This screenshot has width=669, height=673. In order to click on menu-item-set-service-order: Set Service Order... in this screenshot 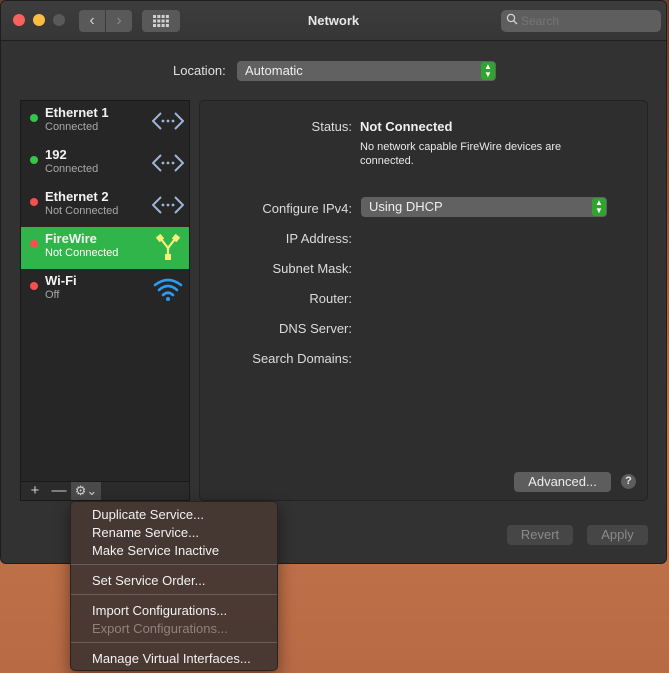, I will do `click(148, 580)`.